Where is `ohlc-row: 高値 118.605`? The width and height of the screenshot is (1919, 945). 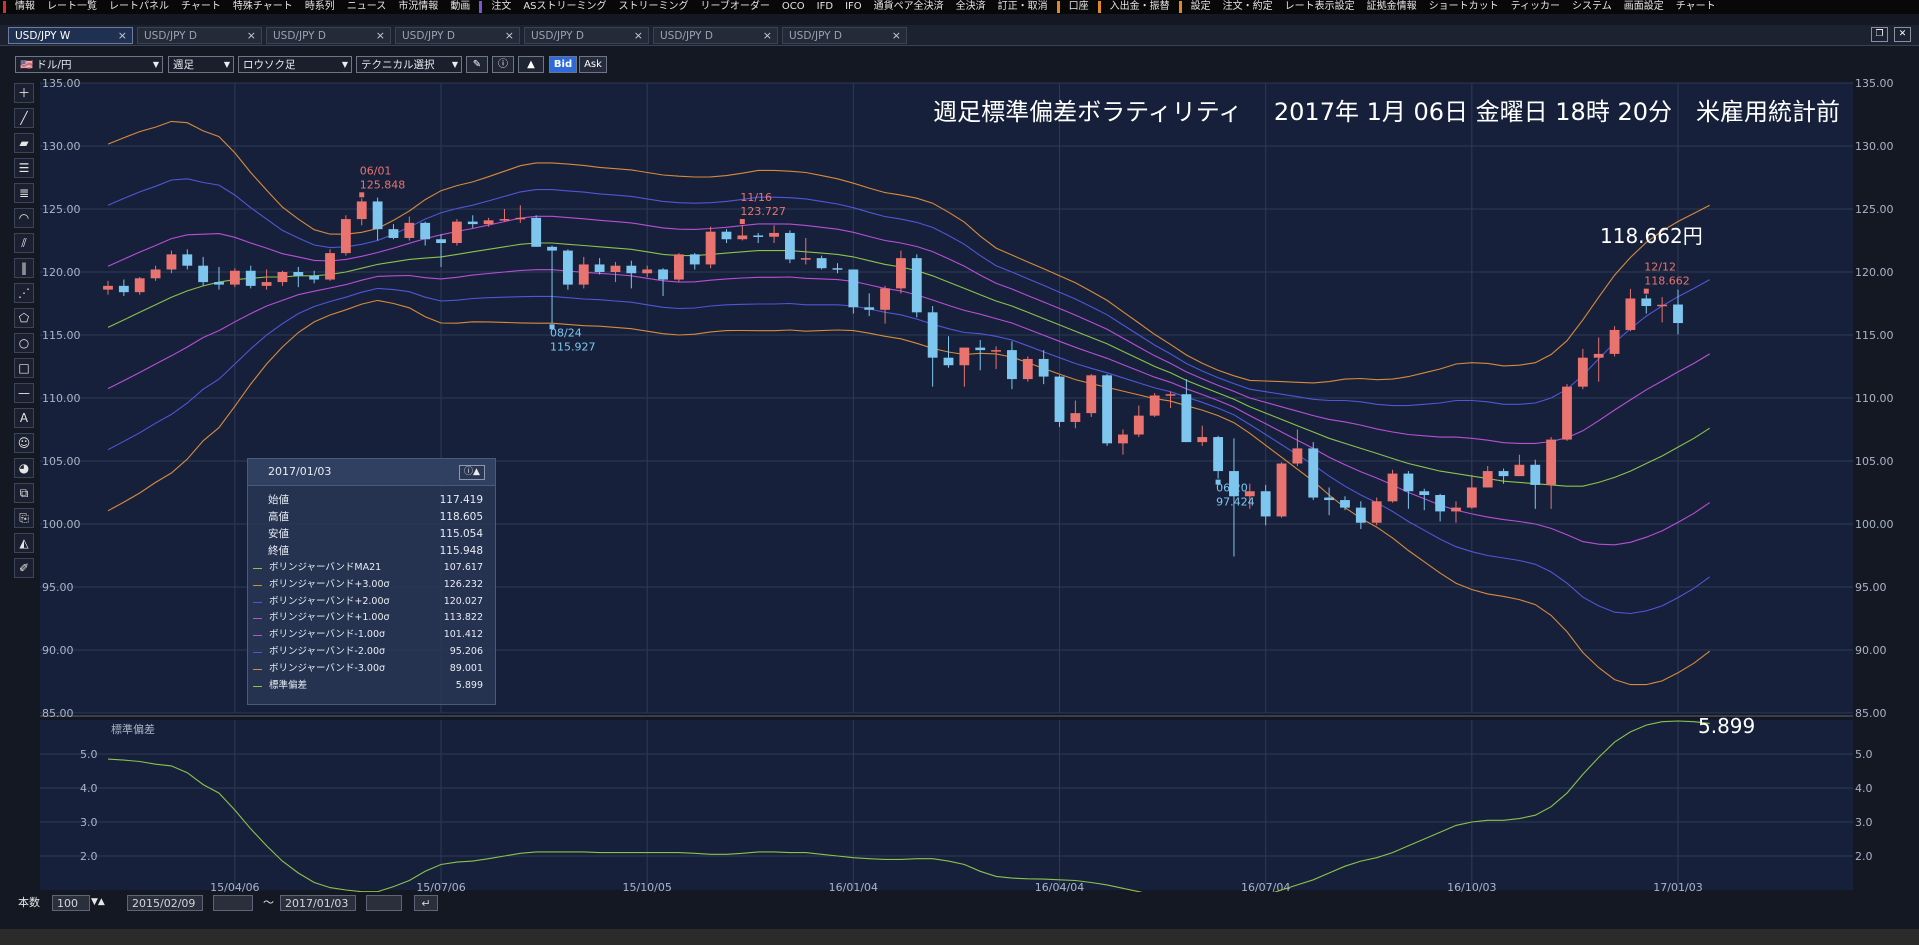 ohlc-row: 高値 118.605 is located at coordinates (371, 517).